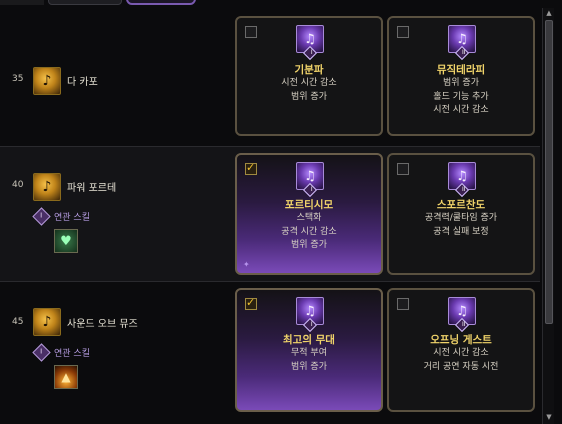 This screenshot has width=562, height=424. What do you see at coordinates (309, 205) in the screenshot?
I see `tripod-title: 포르티시모` at bounding box center [309, 205].